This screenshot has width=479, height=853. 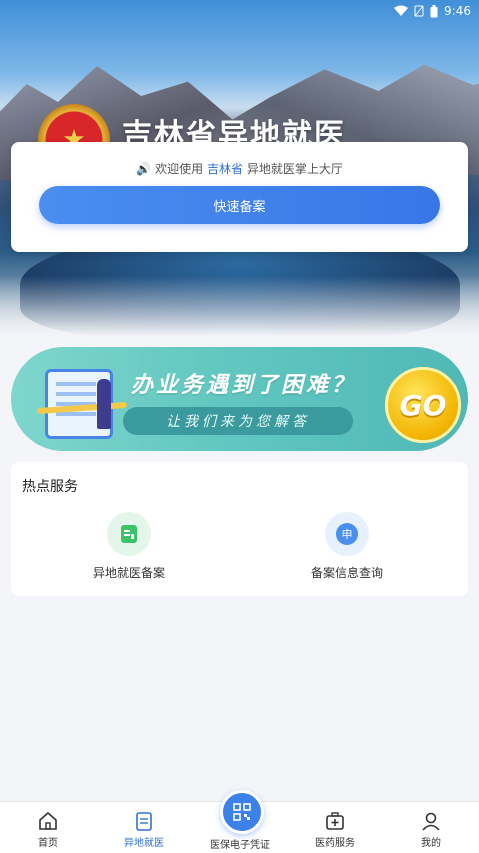 I want to click on hot-services-panel: 热点服务 异地就医备案 申 备案信息查询, so click(x=239, y=529).